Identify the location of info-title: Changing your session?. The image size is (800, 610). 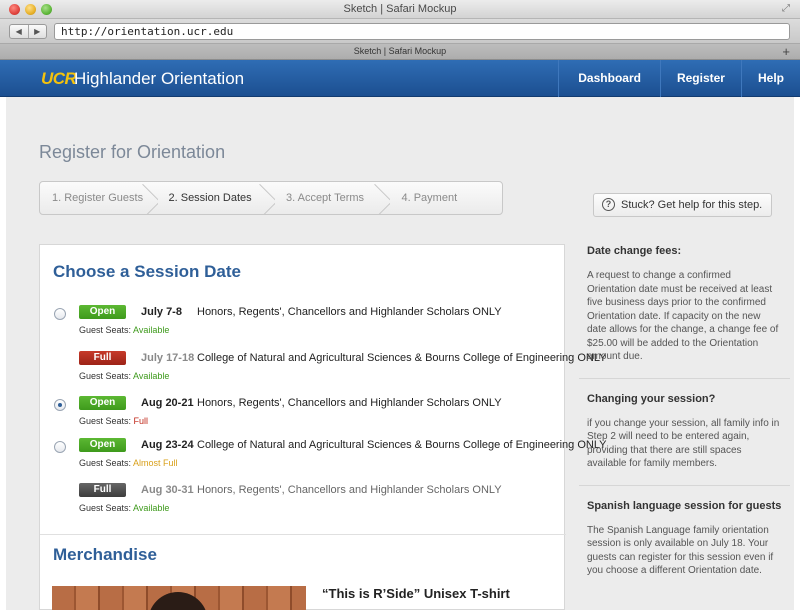
(651, 398).